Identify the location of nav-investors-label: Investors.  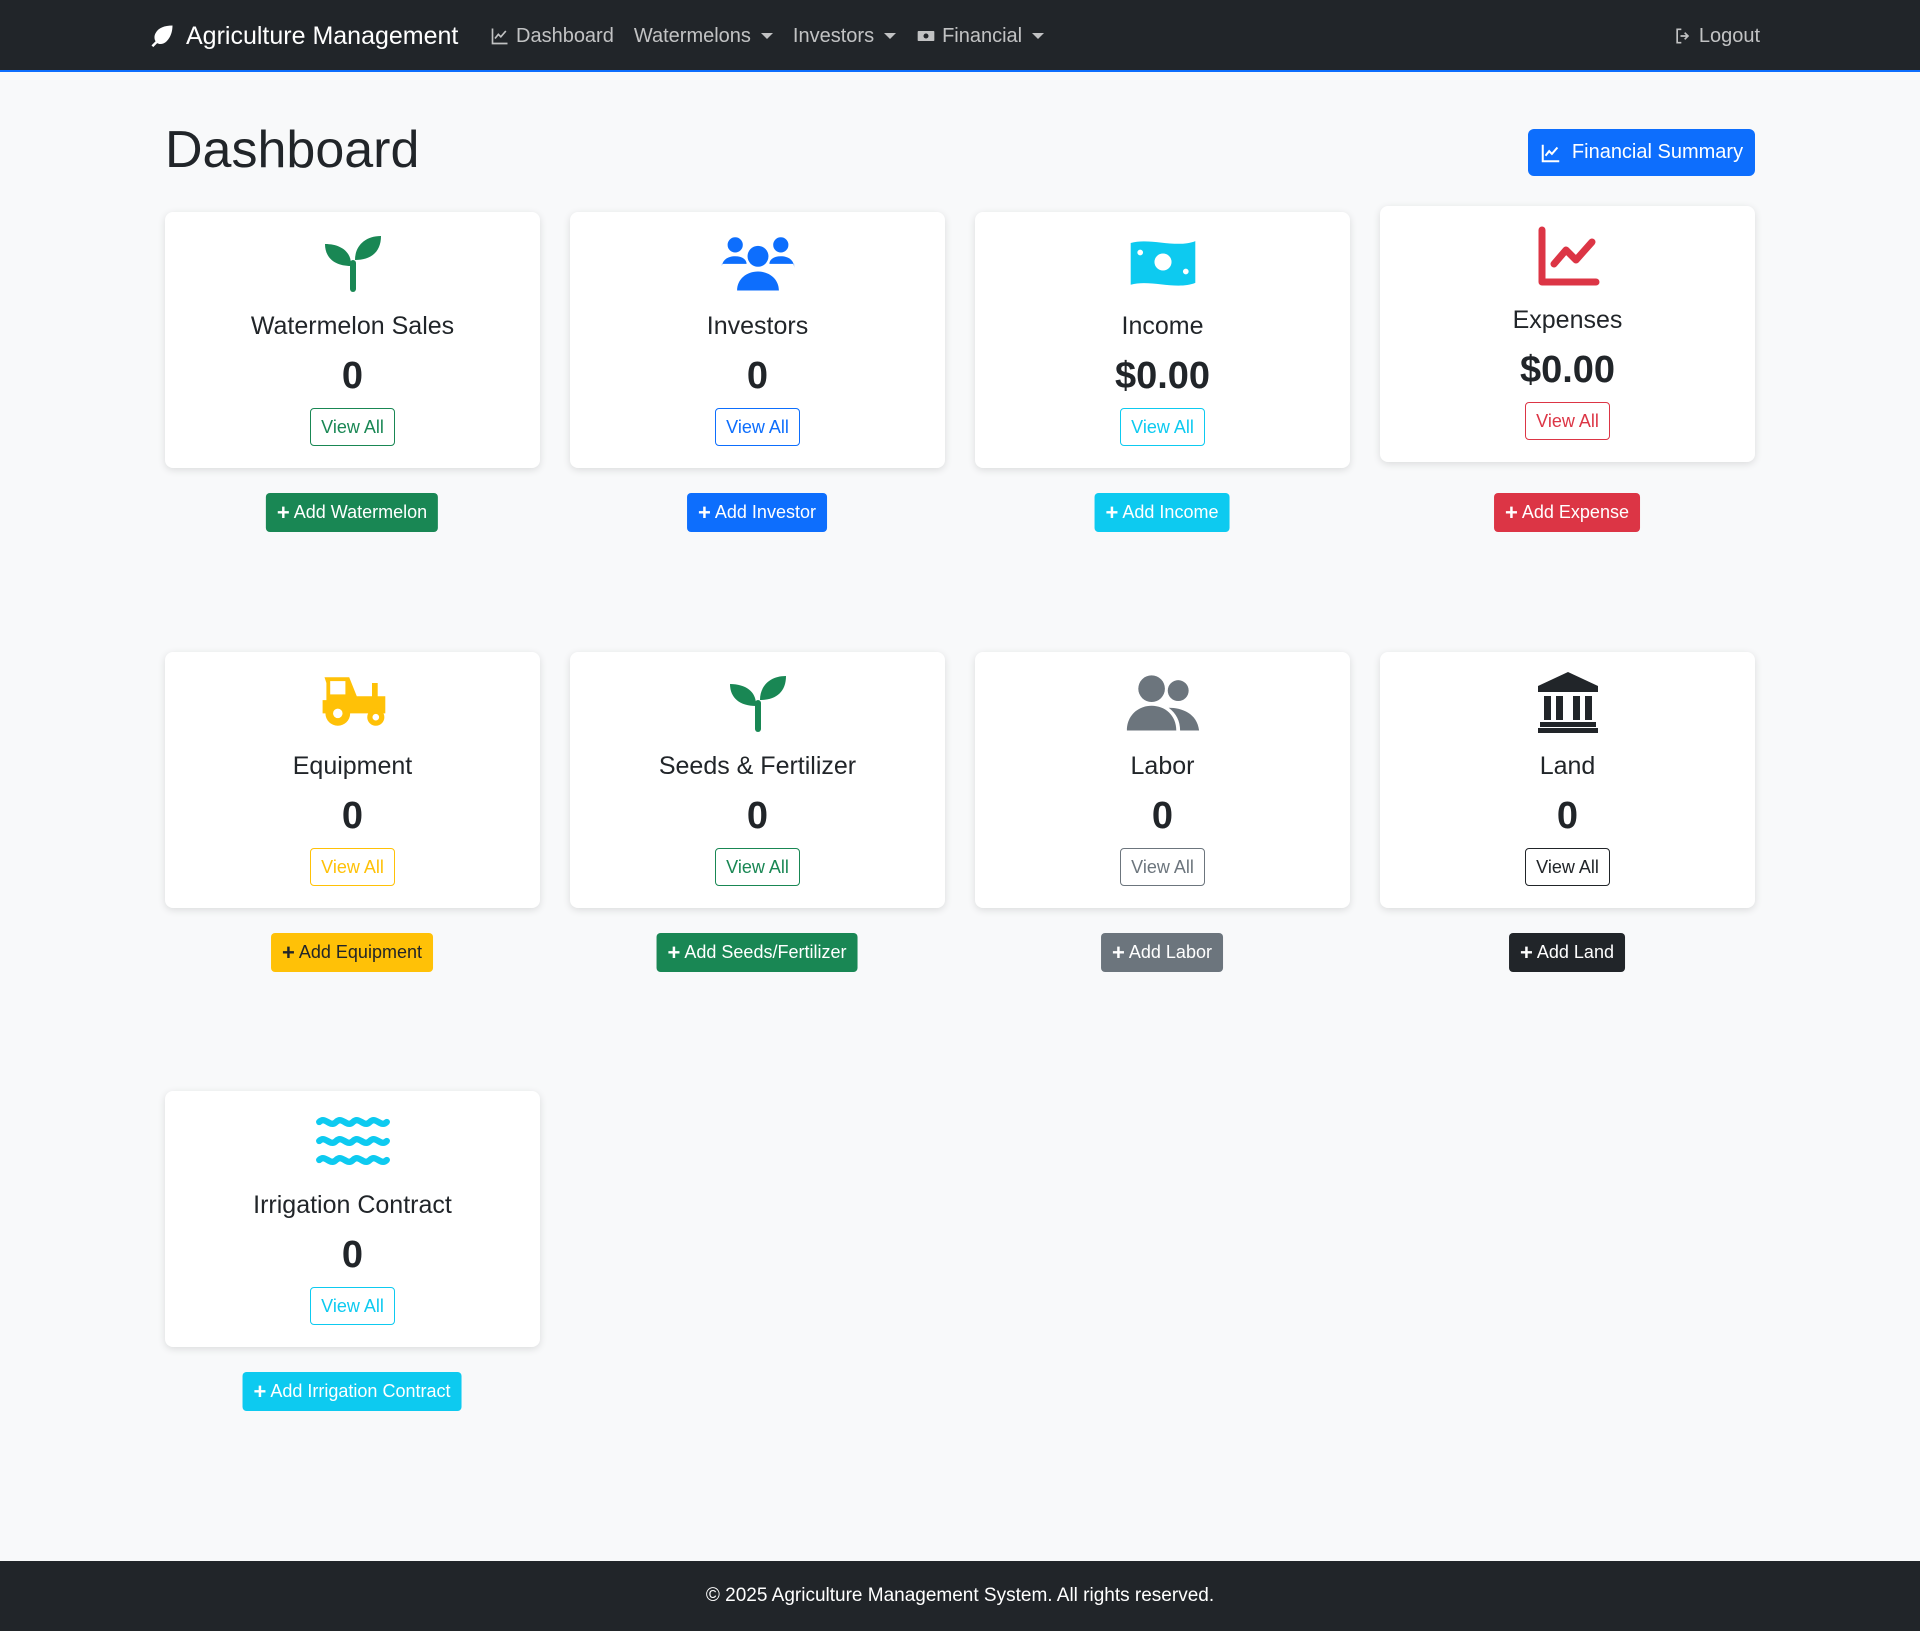
(833, 35).